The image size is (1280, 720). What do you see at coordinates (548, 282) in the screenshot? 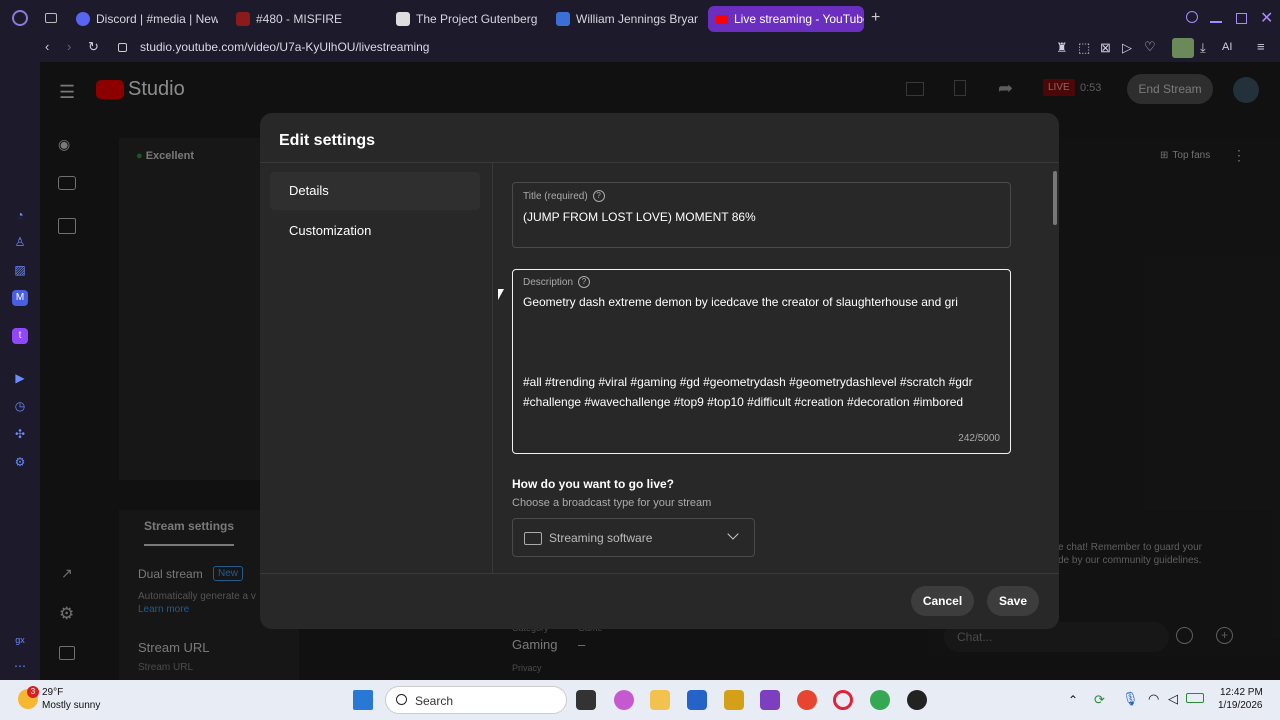
I see `desc-label: Description` at bounding box center [548, 282].